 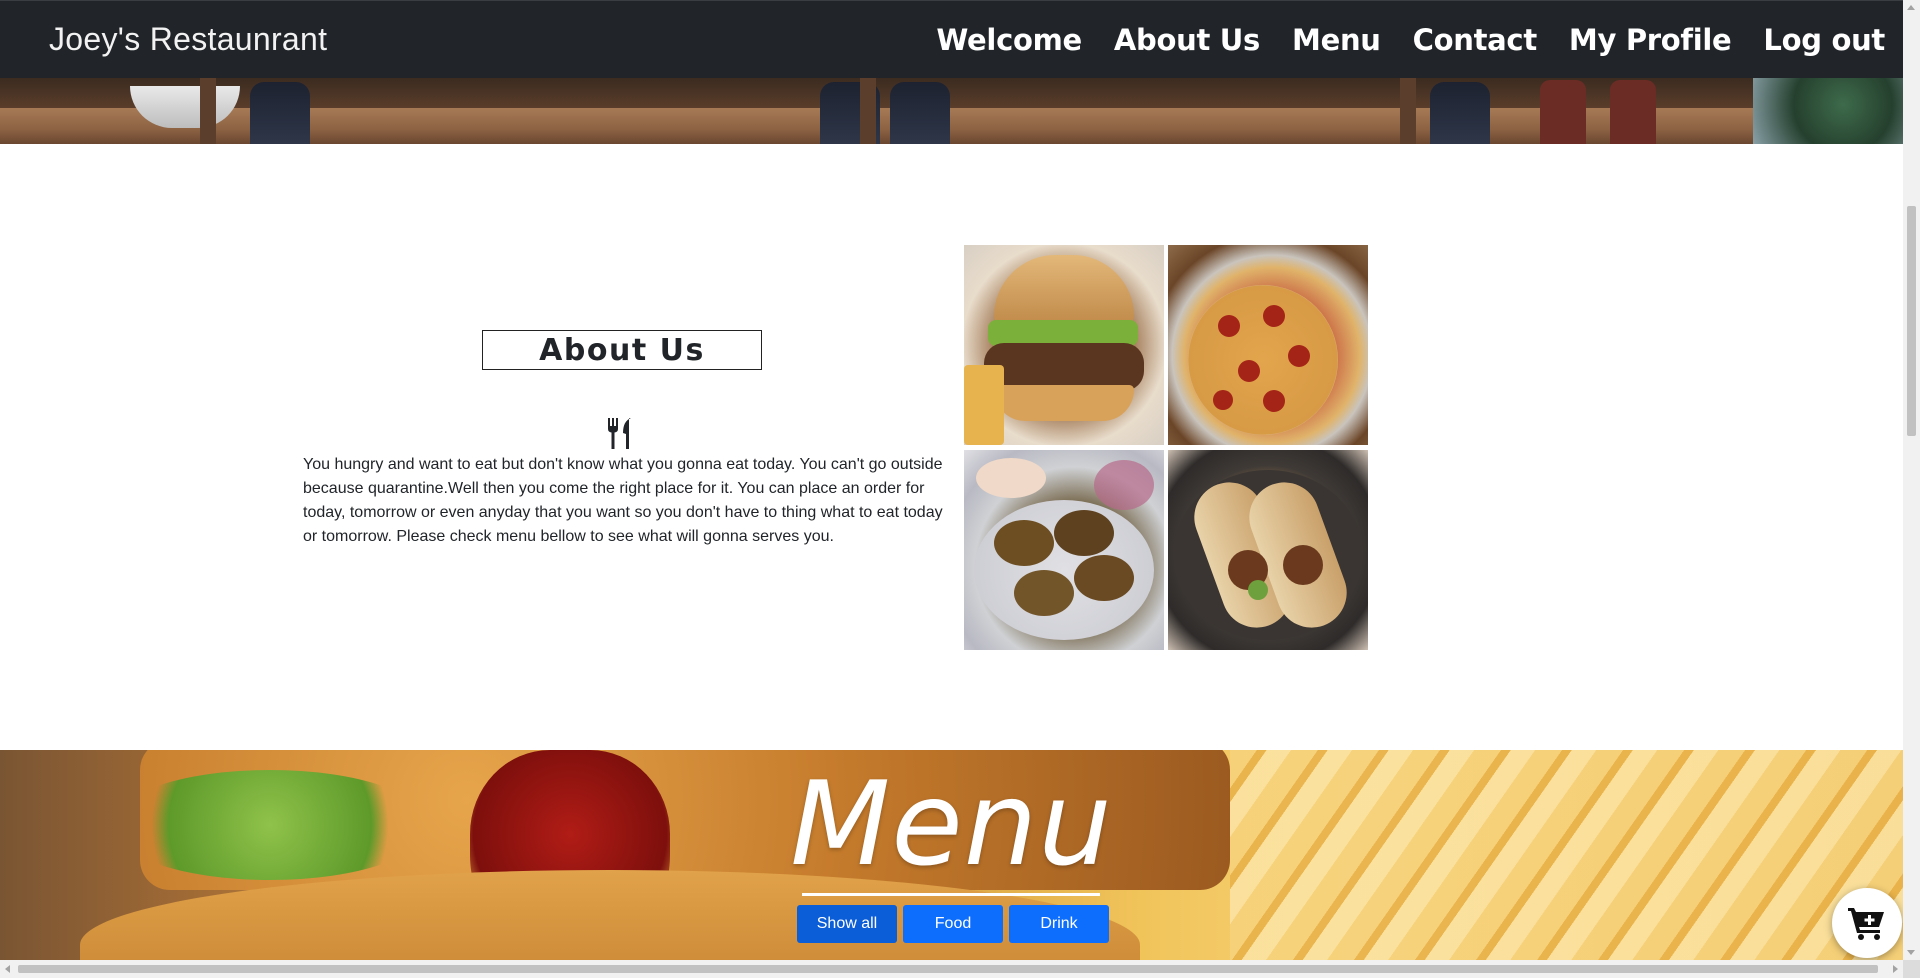 I want to click on hero-image, so click(x=951, y=111).